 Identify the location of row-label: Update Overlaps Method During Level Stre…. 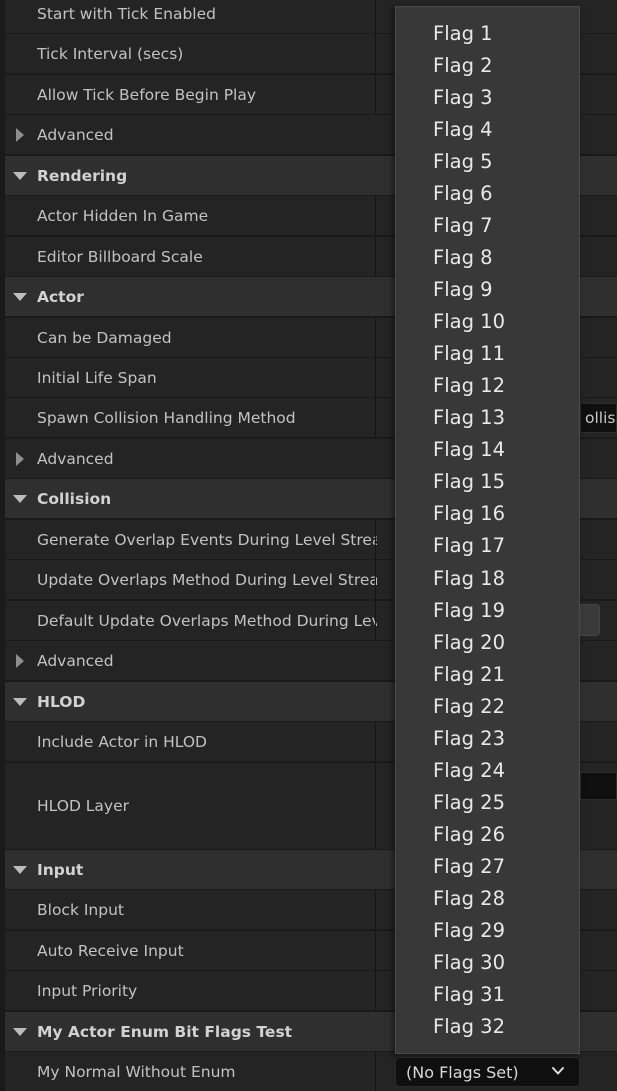
(207, 579).